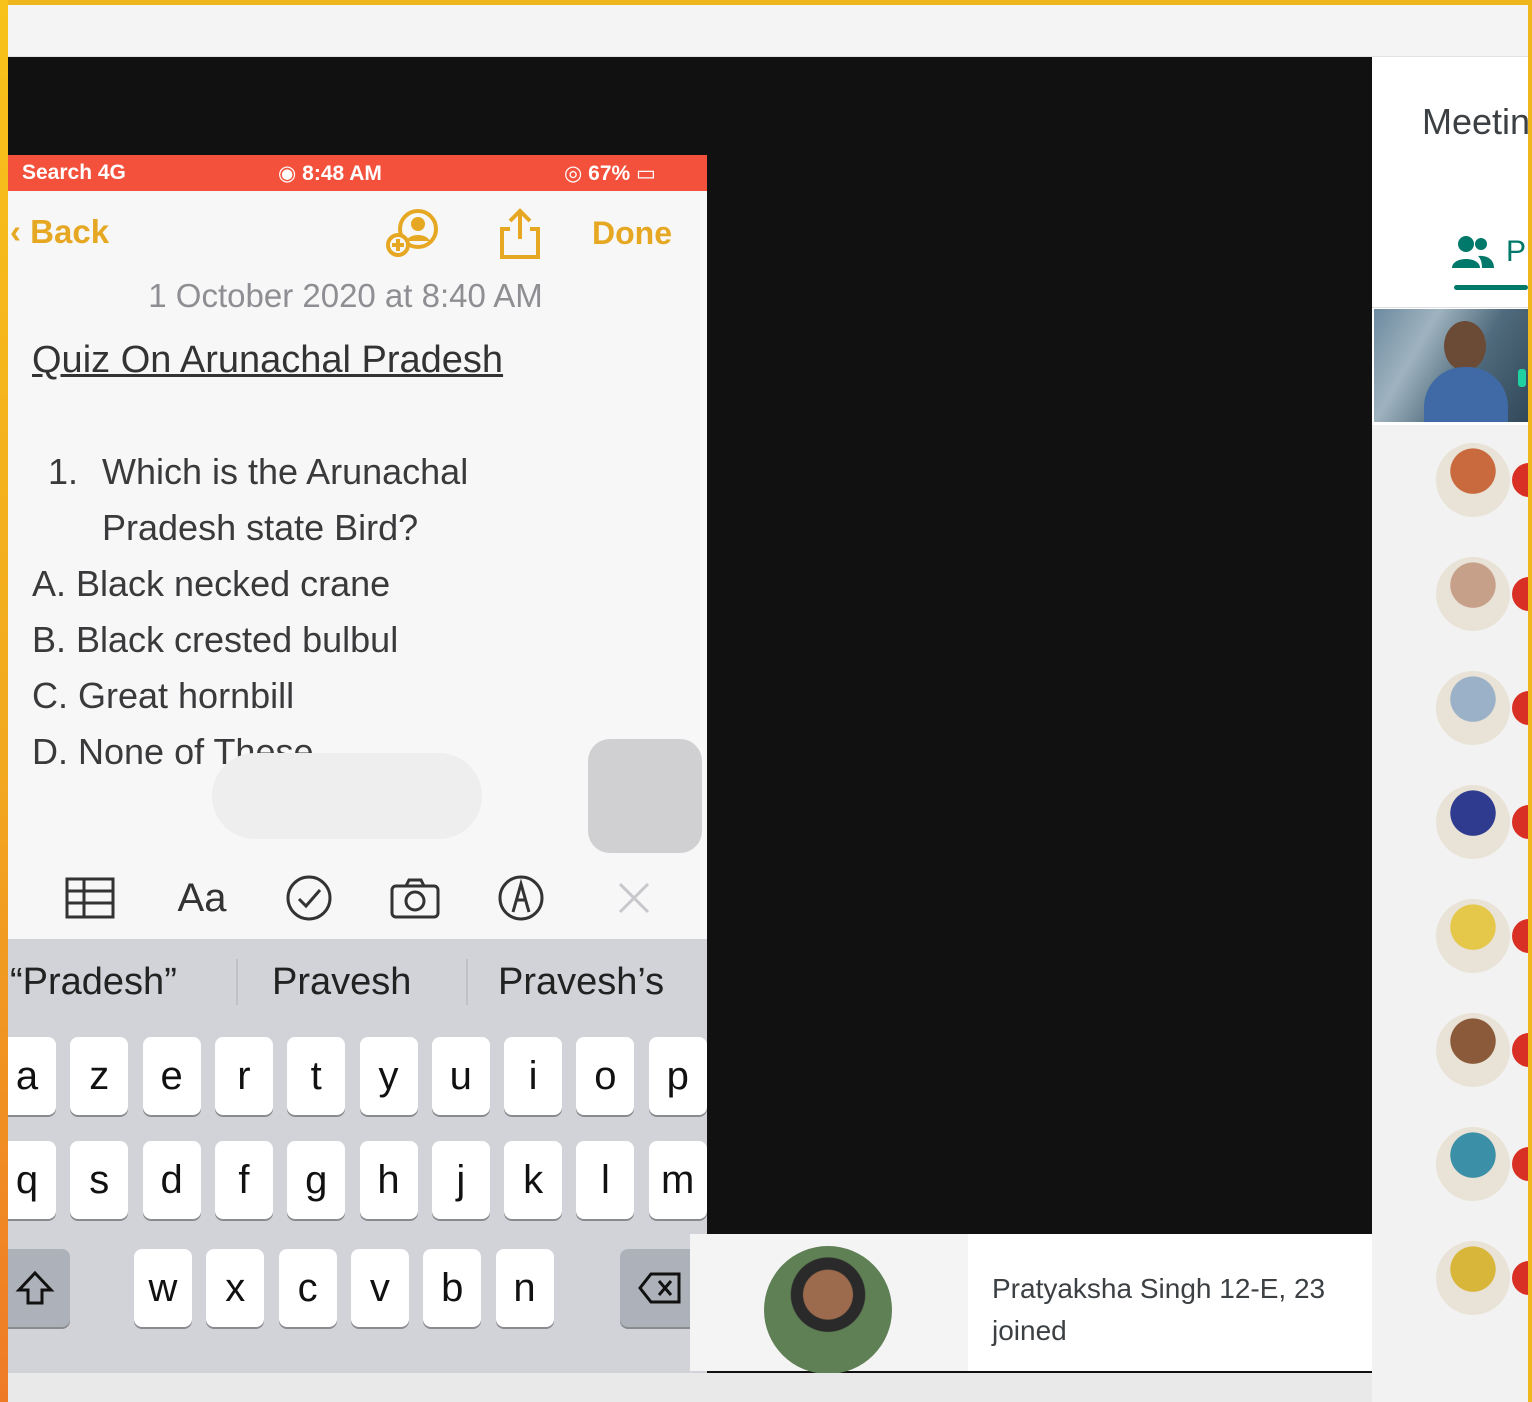 The image size is (1532, 1402). I want to click on tab-people-label: P, so click(1516, 251).